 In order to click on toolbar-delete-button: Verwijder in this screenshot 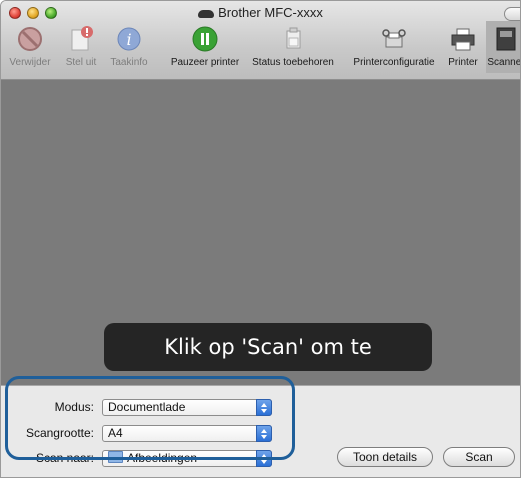, I will do `click(30, 46)`.